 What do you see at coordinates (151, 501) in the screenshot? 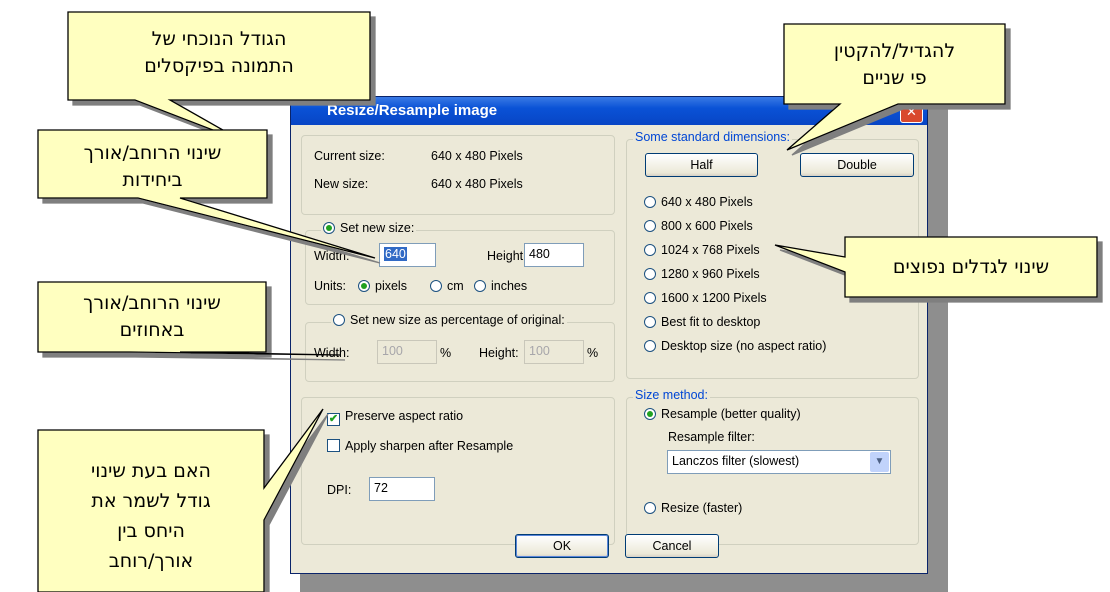
I see `callout-line: גודל לשמר את` at bounding box center [151, 501].